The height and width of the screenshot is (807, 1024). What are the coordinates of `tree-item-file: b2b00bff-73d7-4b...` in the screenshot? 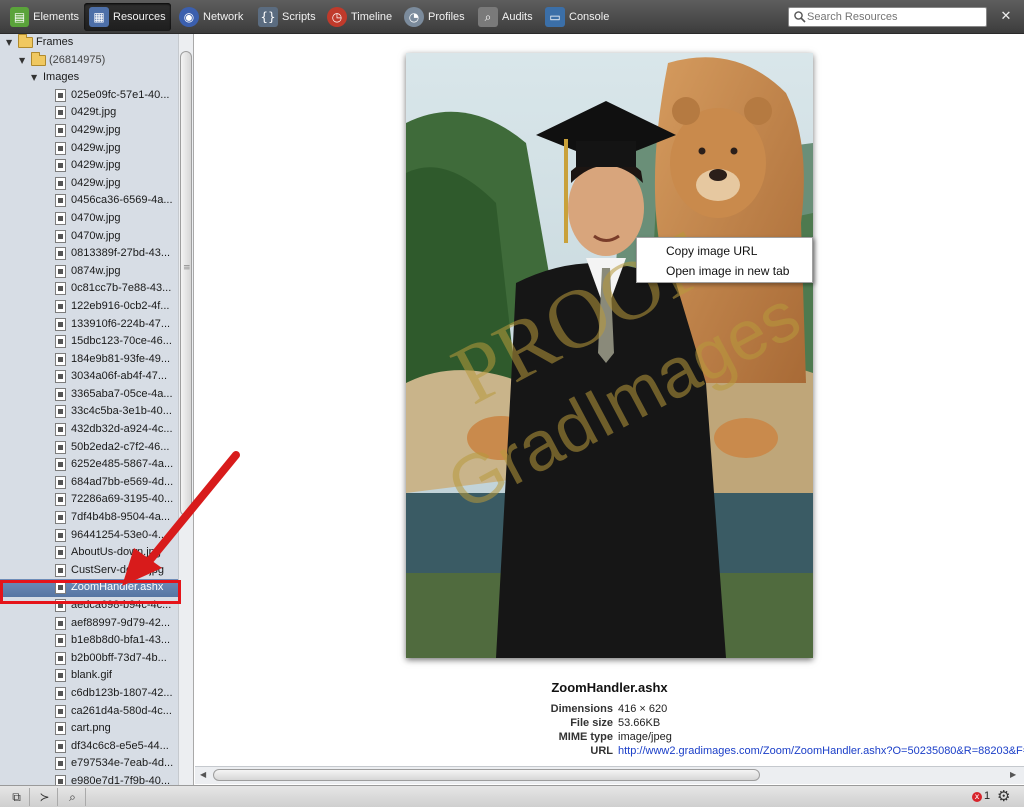 It's located at (90, 659).